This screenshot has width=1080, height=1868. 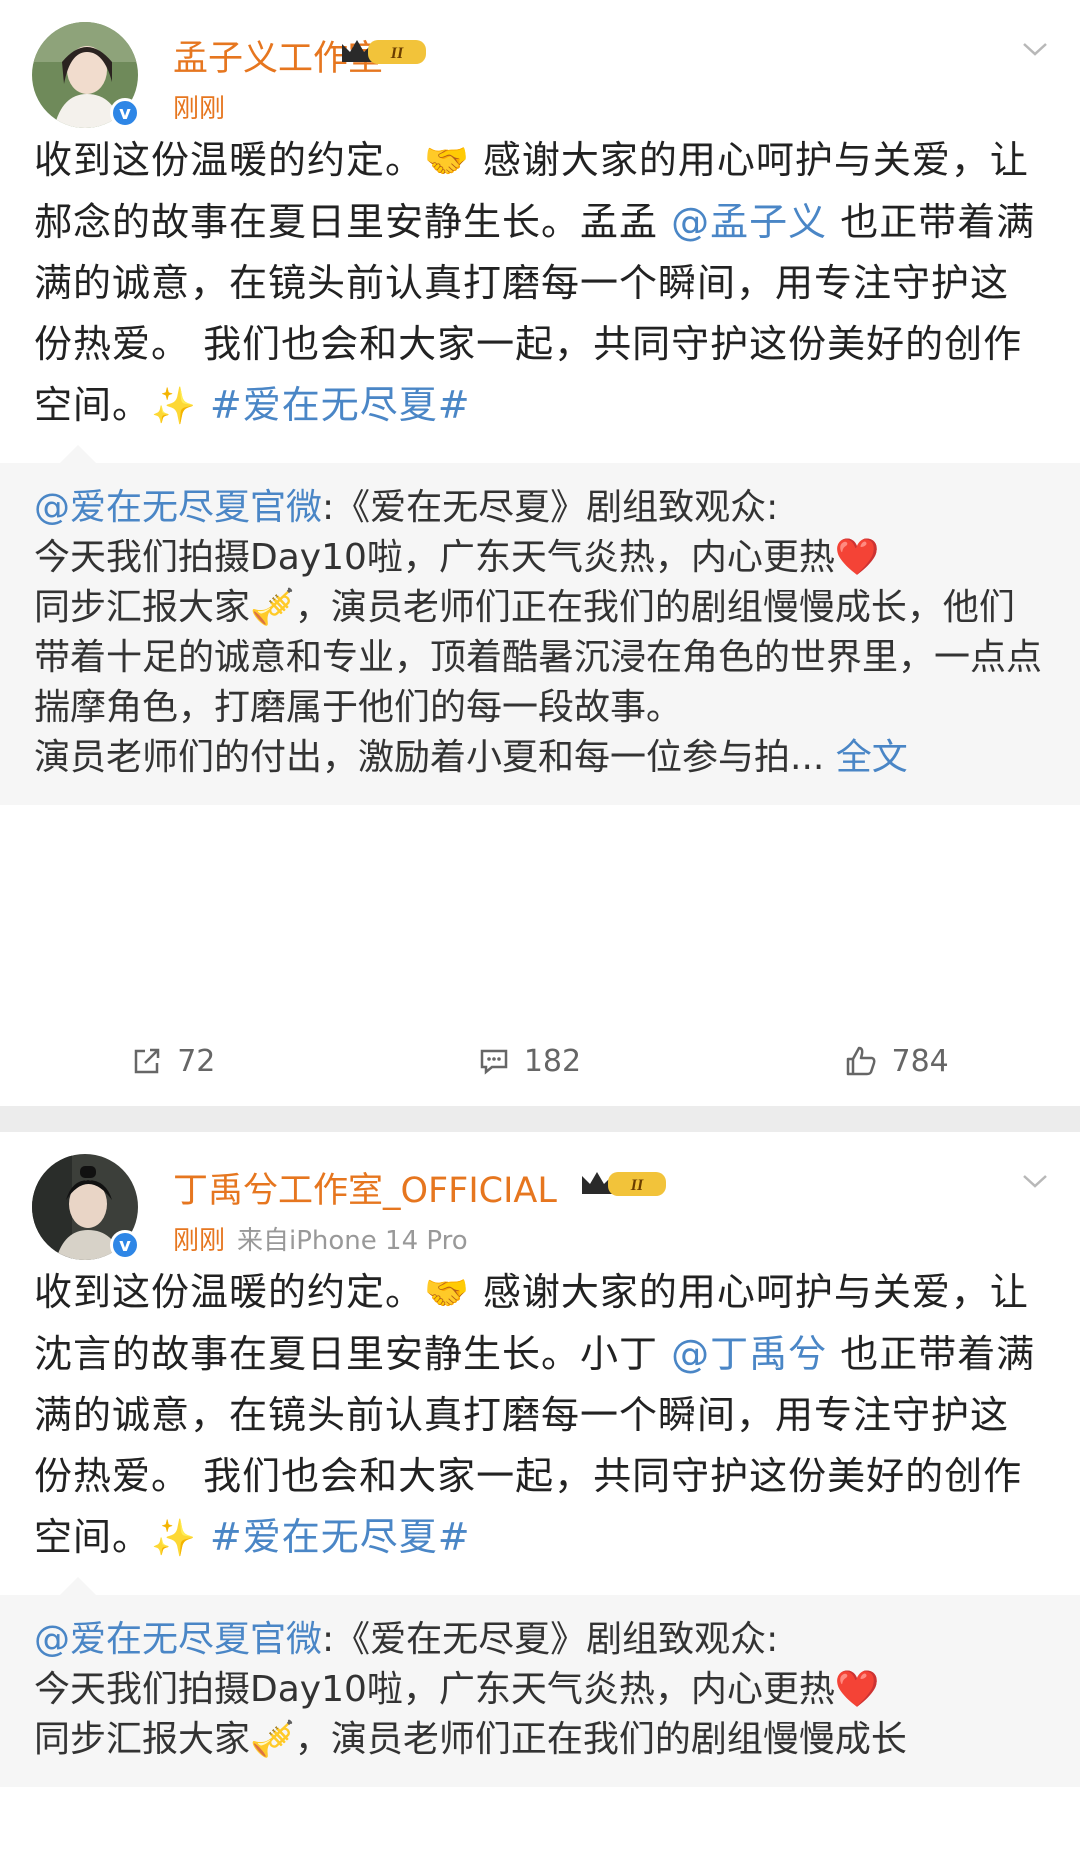 What do you see at coordinates (866, 757) in the screenshot?
I see `read-more-link: 全文` at bounding box center [866, 757].